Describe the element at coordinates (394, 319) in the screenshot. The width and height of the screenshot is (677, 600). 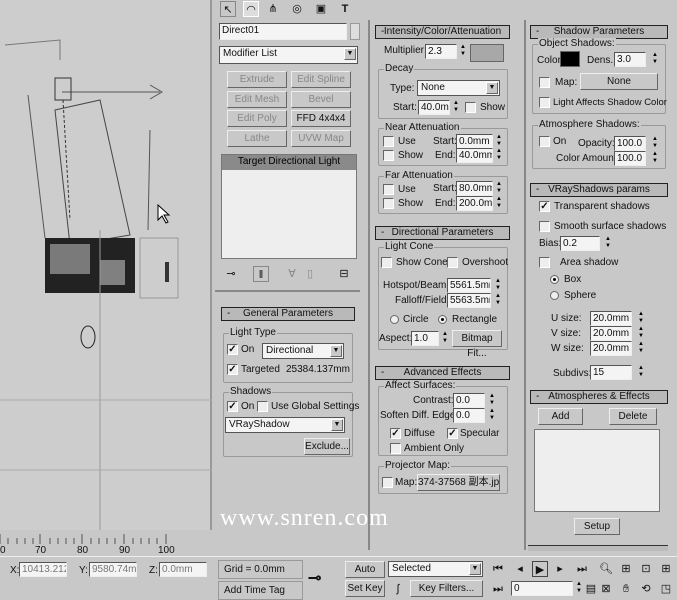
I see `circle-radio` at that location.